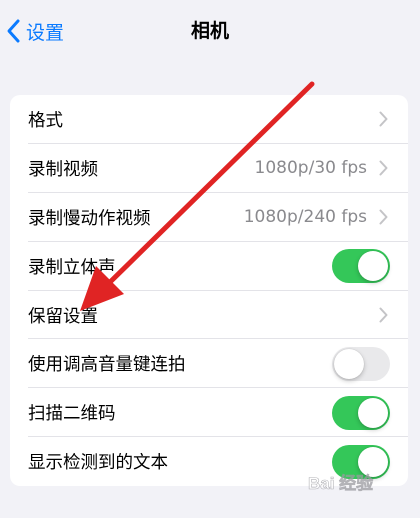 This screenshot has width=420, height=518. Describe the element at coordinates (209, 217) in the screenshot. I see `settings-row-record-slomo: 录制慢动作视频 1080p/240 fps` at that location.